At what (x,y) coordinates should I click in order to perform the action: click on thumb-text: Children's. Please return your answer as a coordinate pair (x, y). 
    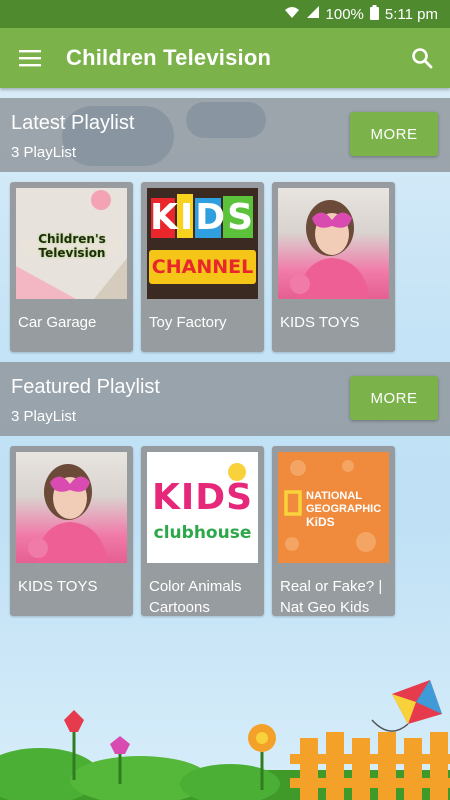
    Looking at the image, I should click on (72, 239).